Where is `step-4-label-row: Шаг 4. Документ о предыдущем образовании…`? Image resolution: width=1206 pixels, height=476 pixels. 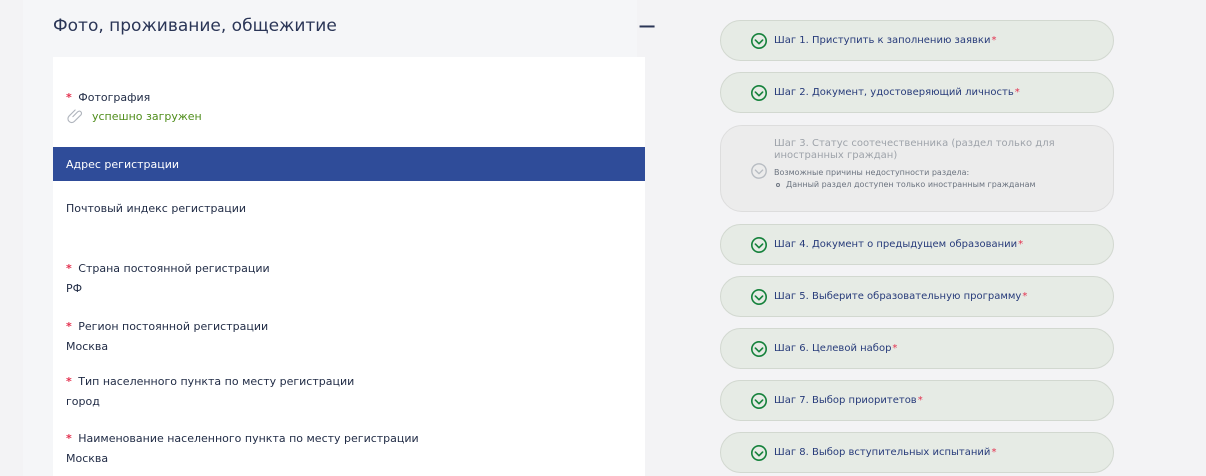 step-4-label-row: Шаг 4. Документ о предыдущем образовании… is located at coordinates (898, 245).